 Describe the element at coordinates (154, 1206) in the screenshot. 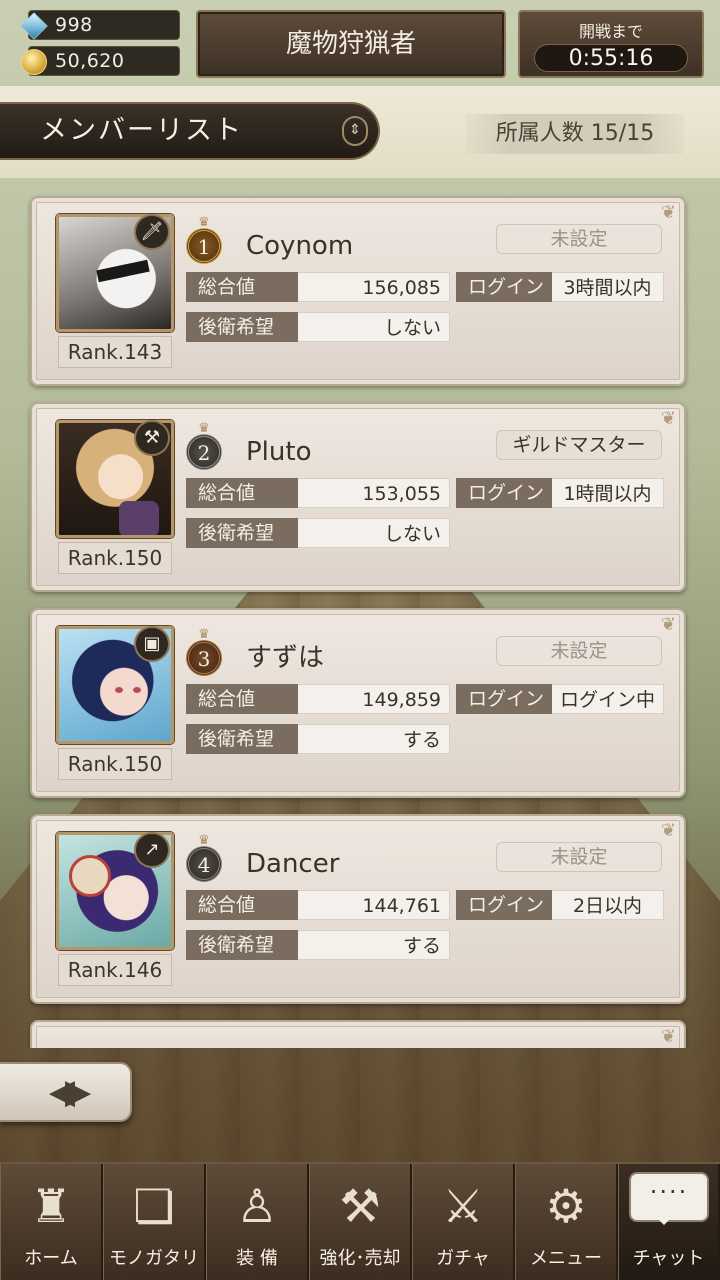

I see `book-icon: ❏` at that location.